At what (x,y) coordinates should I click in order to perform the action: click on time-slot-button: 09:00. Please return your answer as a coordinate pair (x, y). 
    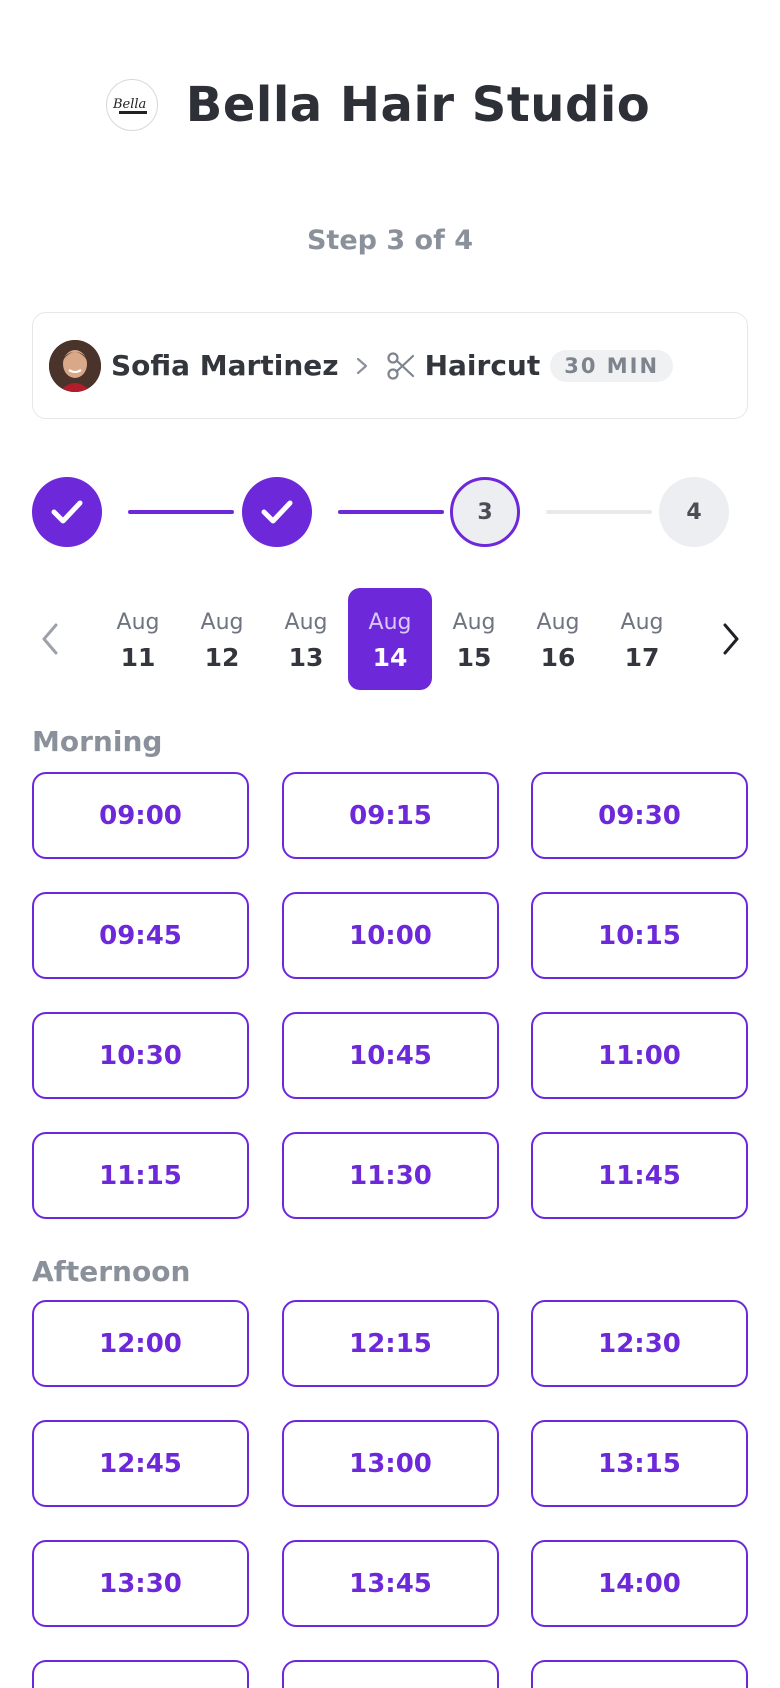
    Looking at the image, I should click on (140, 815).